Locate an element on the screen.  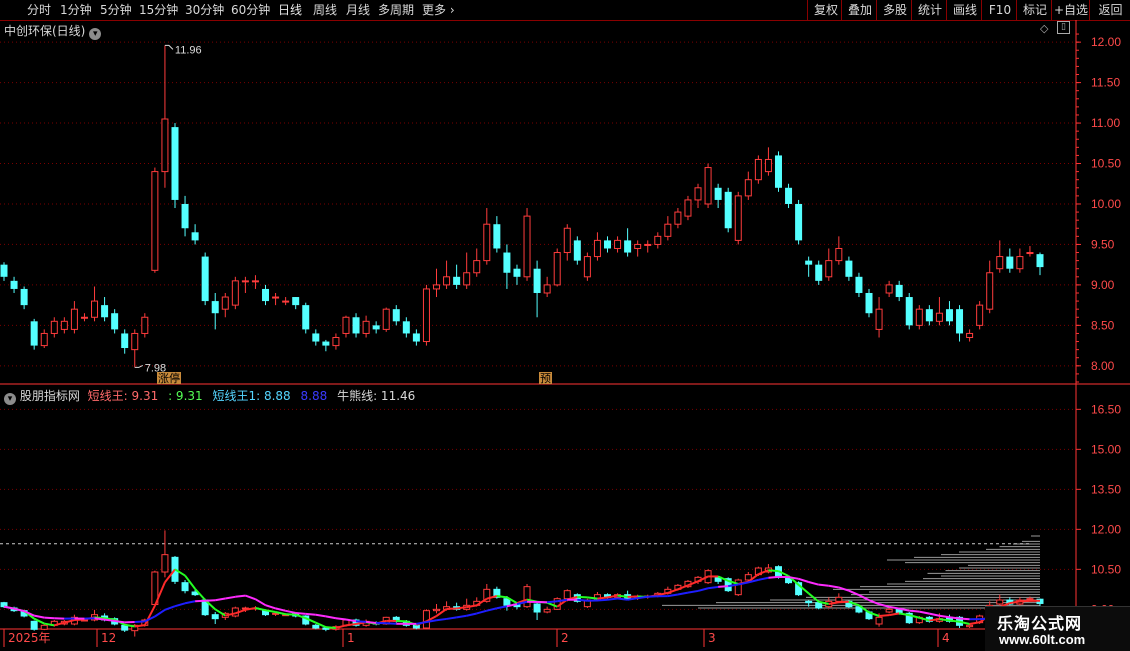
indicator-name: 股朋指标网 is located at coordinates (50, 396).